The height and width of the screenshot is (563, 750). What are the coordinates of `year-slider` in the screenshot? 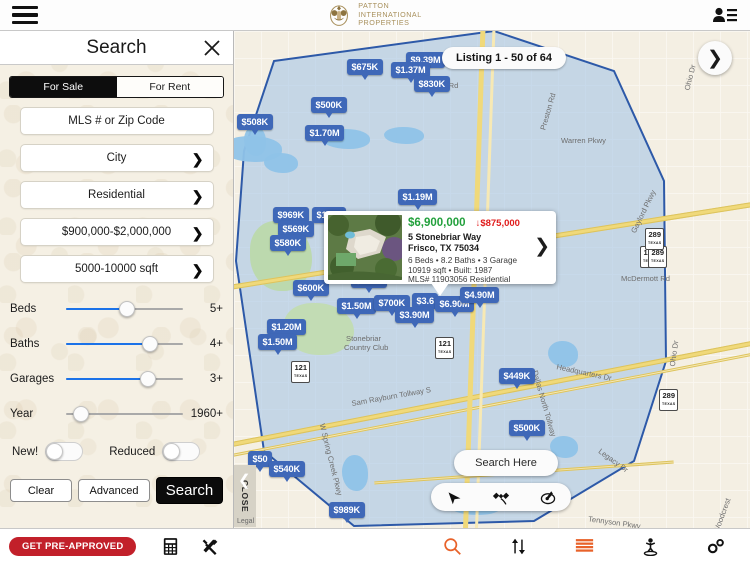 It's located at (124, 414).